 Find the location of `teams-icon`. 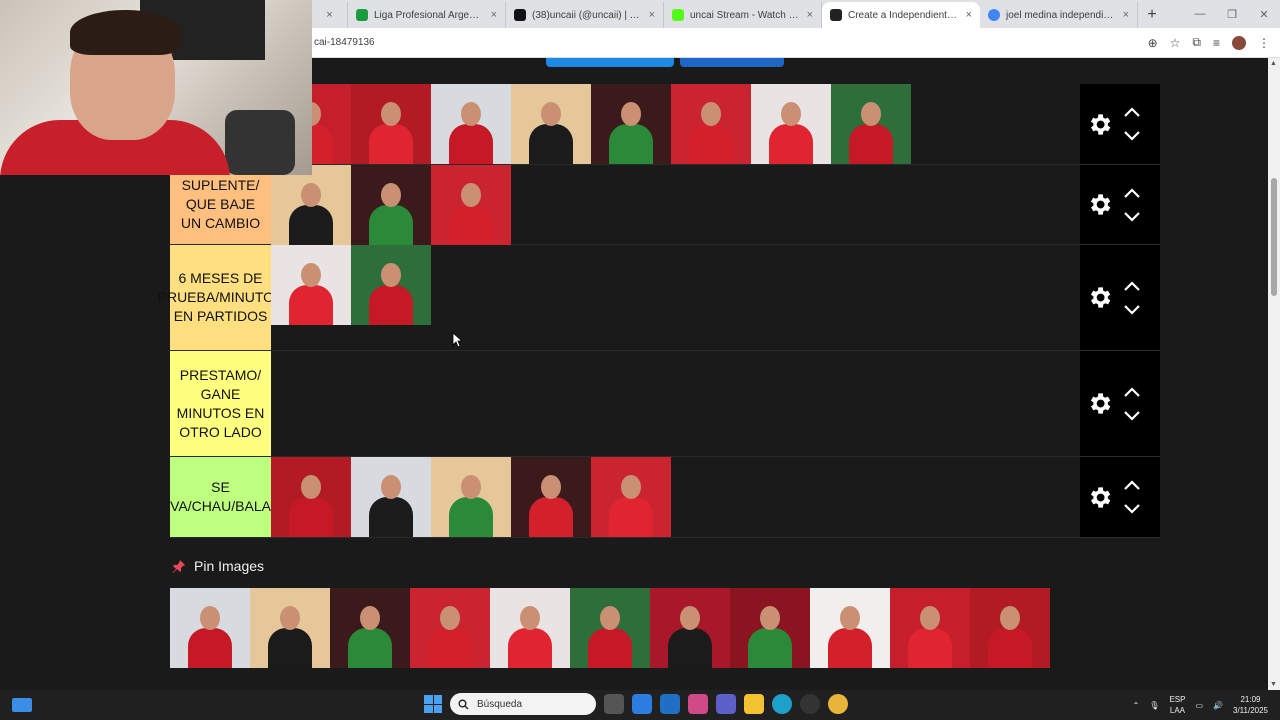

teams-icon is located at coordinates (726, 704).